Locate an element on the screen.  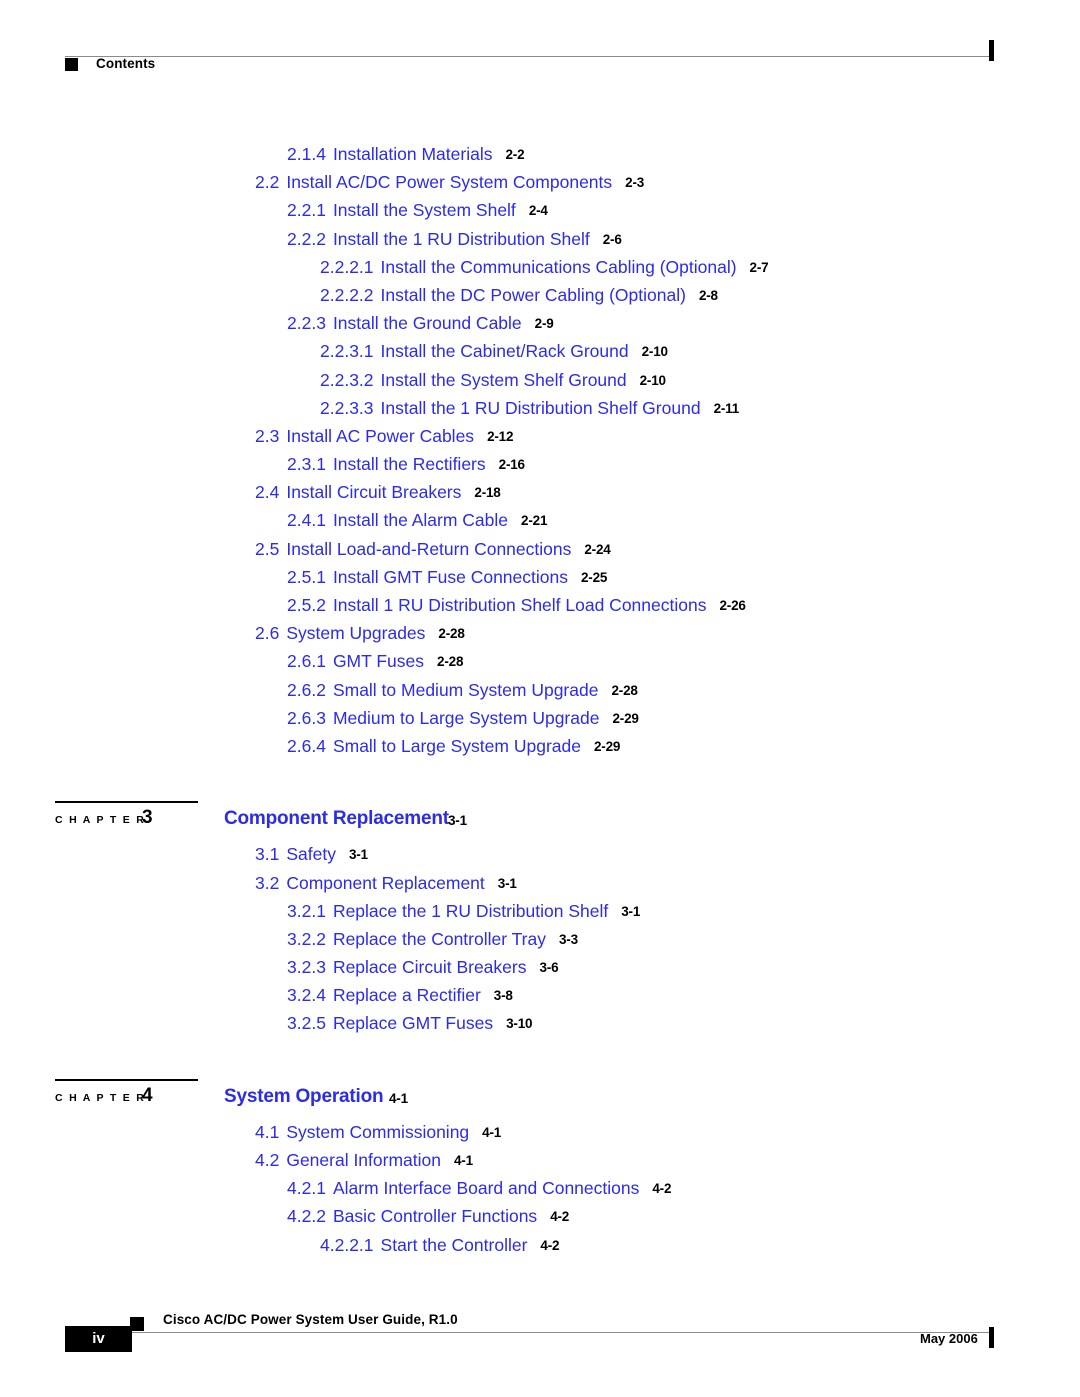
chapter-heading: C H A P T E R 3 Component Replacement 3-1 is located at coordinates (540, 819).